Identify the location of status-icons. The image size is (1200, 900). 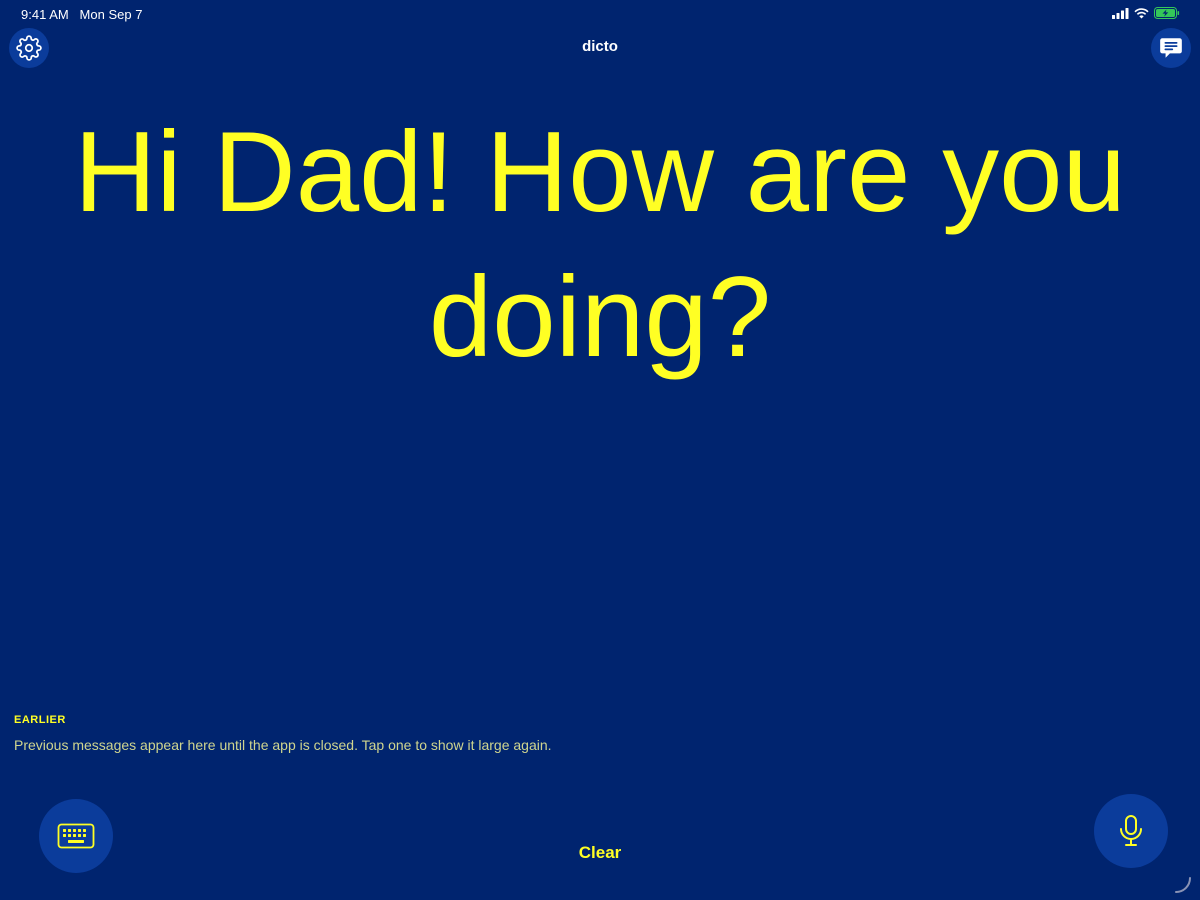
(1146, 13).